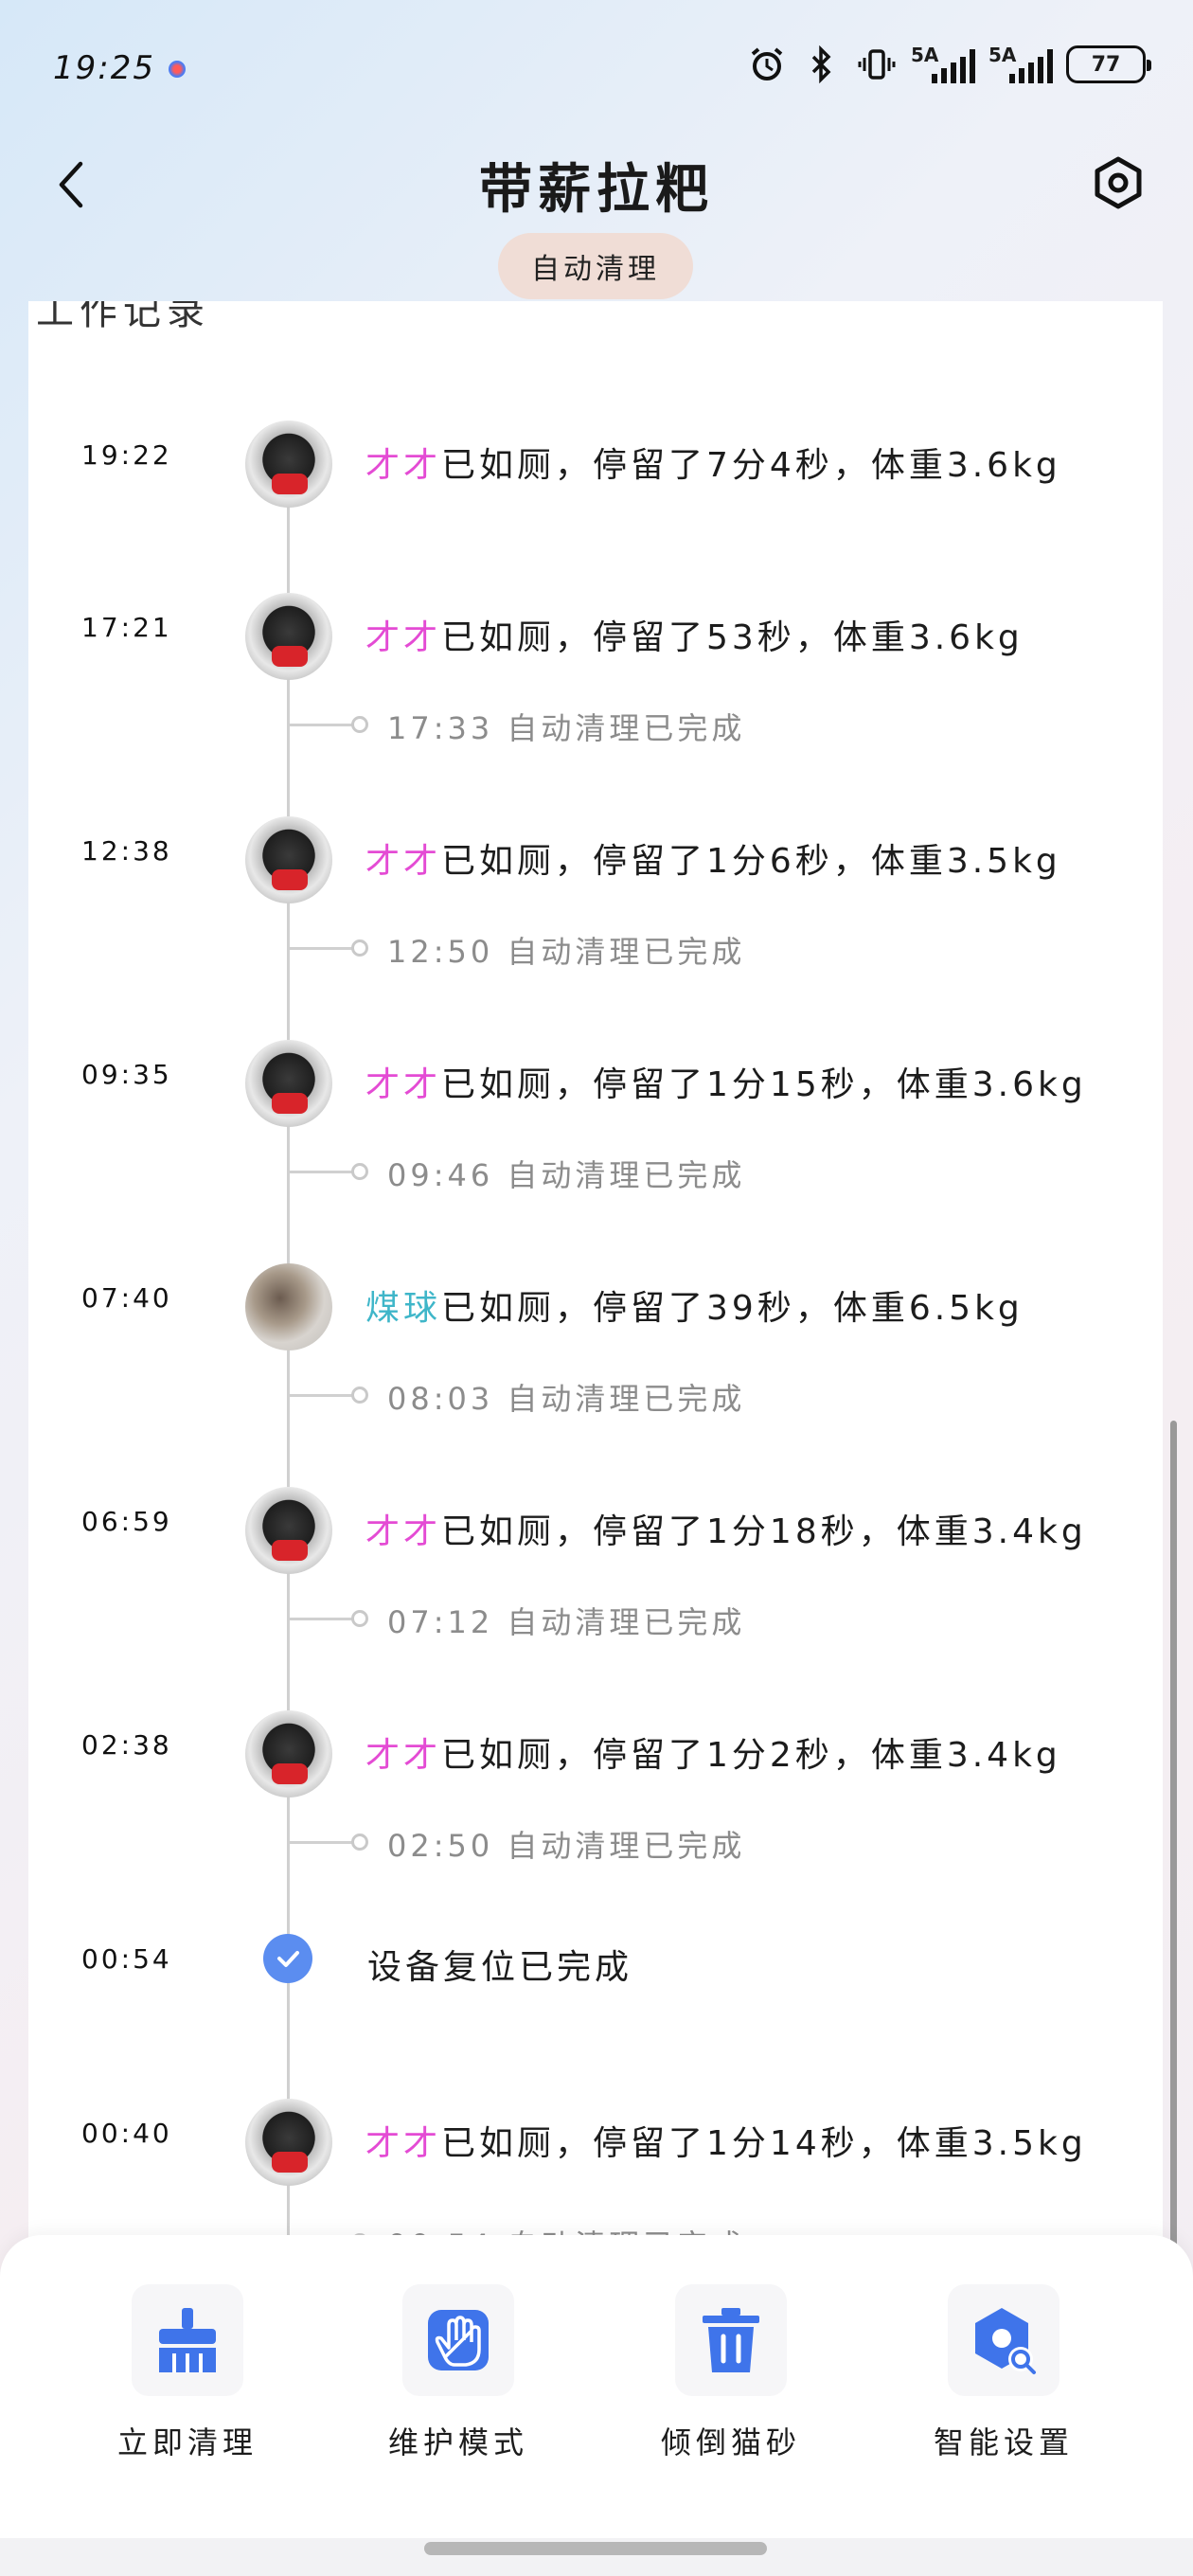  Describe the element at coordinates (1003, 2442) in the screenshot. I see `action-label: 智能设置` at that location.